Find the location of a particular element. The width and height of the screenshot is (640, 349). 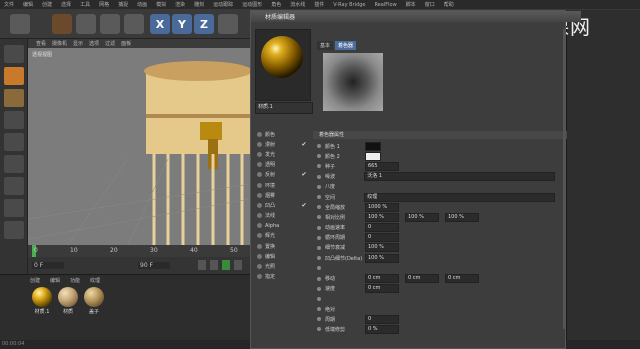

timeline: 0 10 20 30 40 50 is located at coordinates (139, 251).